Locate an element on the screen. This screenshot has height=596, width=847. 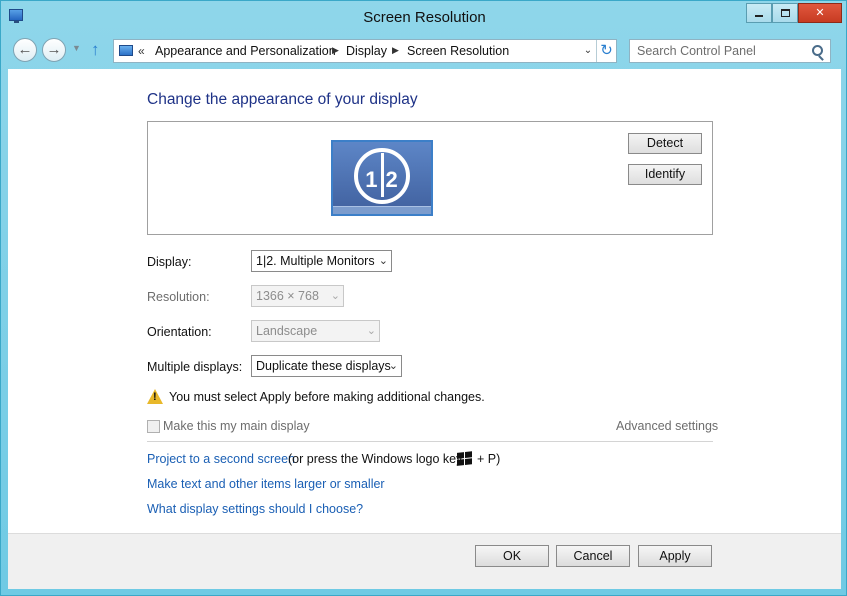
forward-arrow-icon: → is located at coordinates (54, 49).